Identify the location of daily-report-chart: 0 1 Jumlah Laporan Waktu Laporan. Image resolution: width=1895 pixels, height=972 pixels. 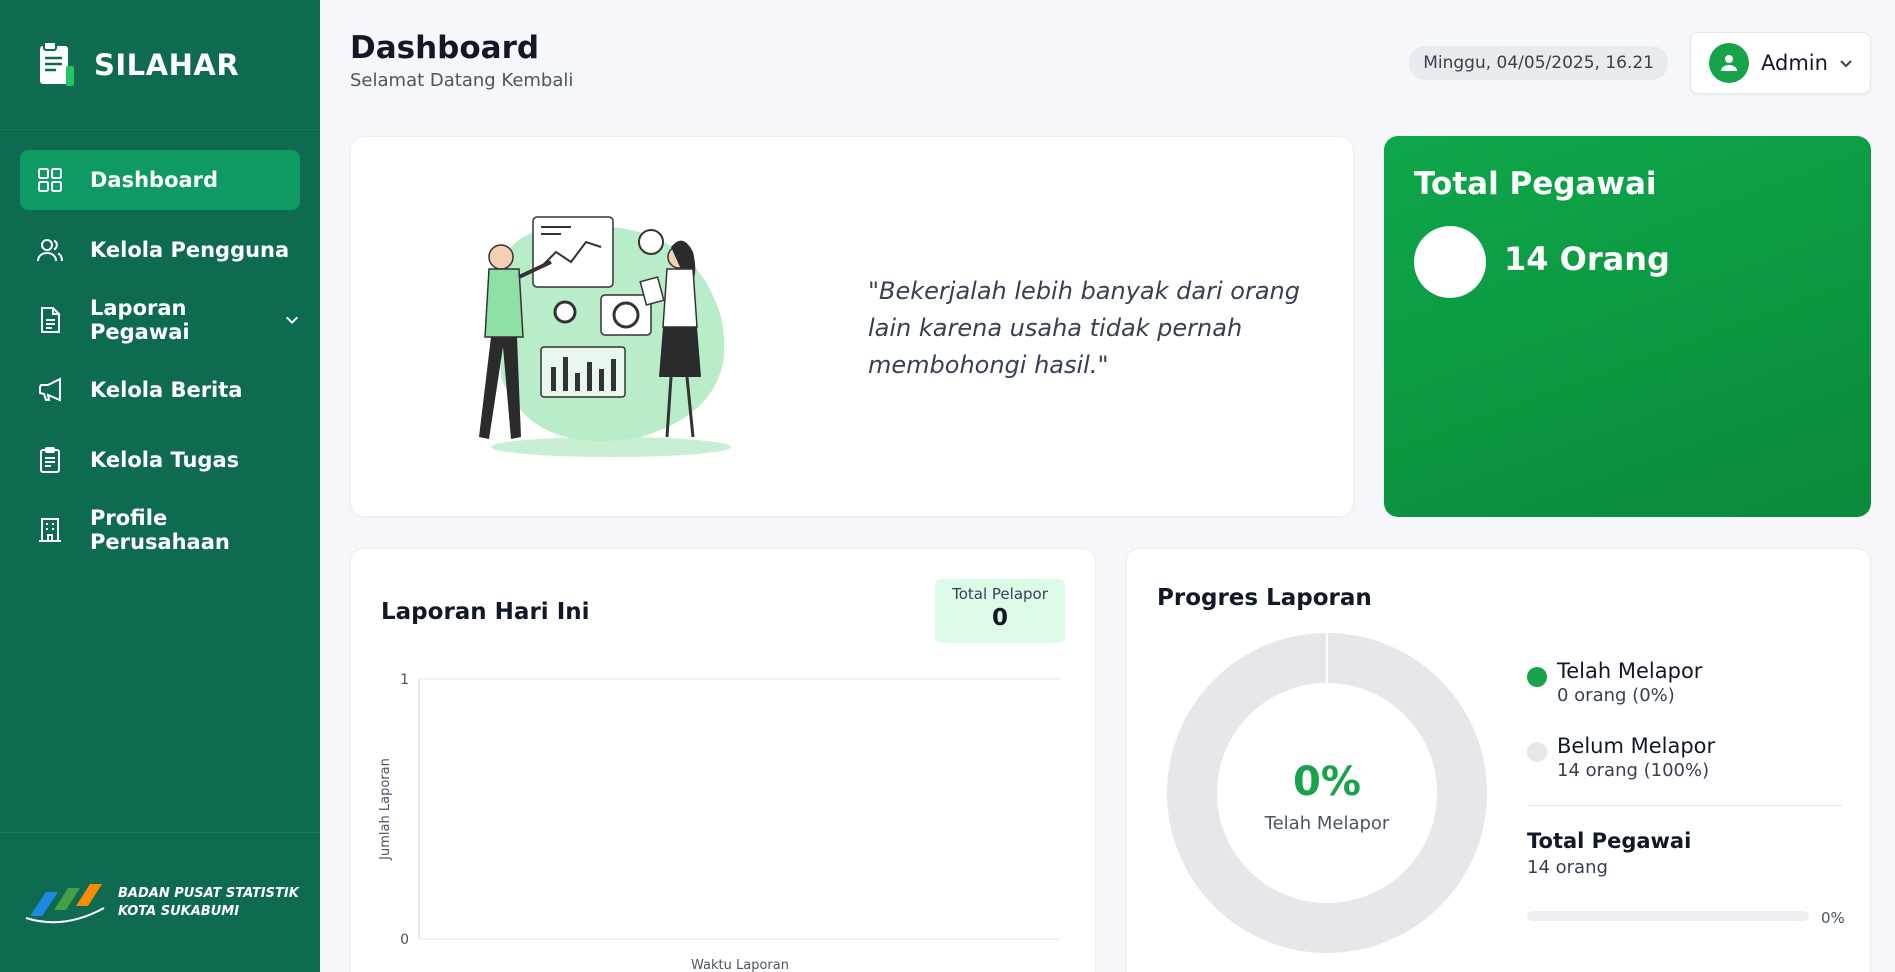
(719, 822).